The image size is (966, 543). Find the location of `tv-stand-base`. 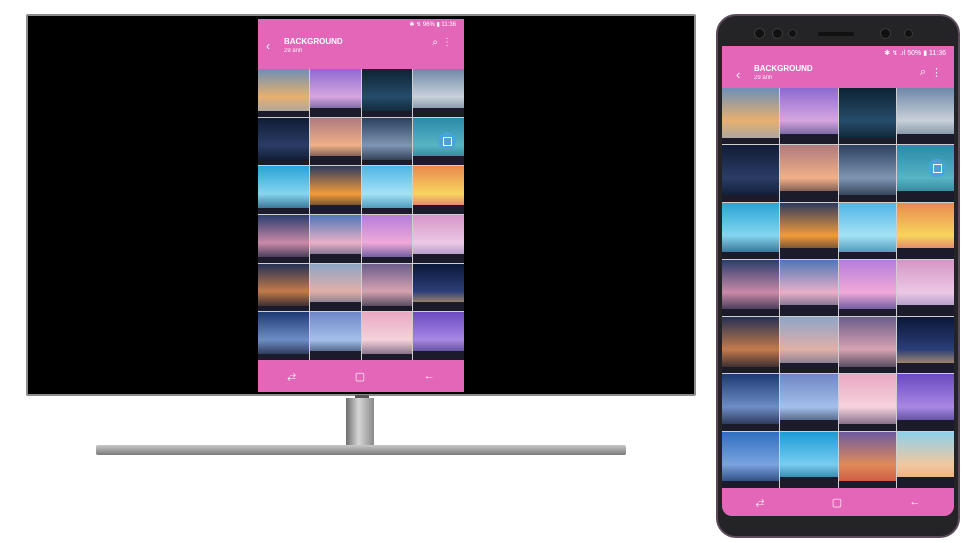

tv-stand-base is located at coordinates (361, 450).